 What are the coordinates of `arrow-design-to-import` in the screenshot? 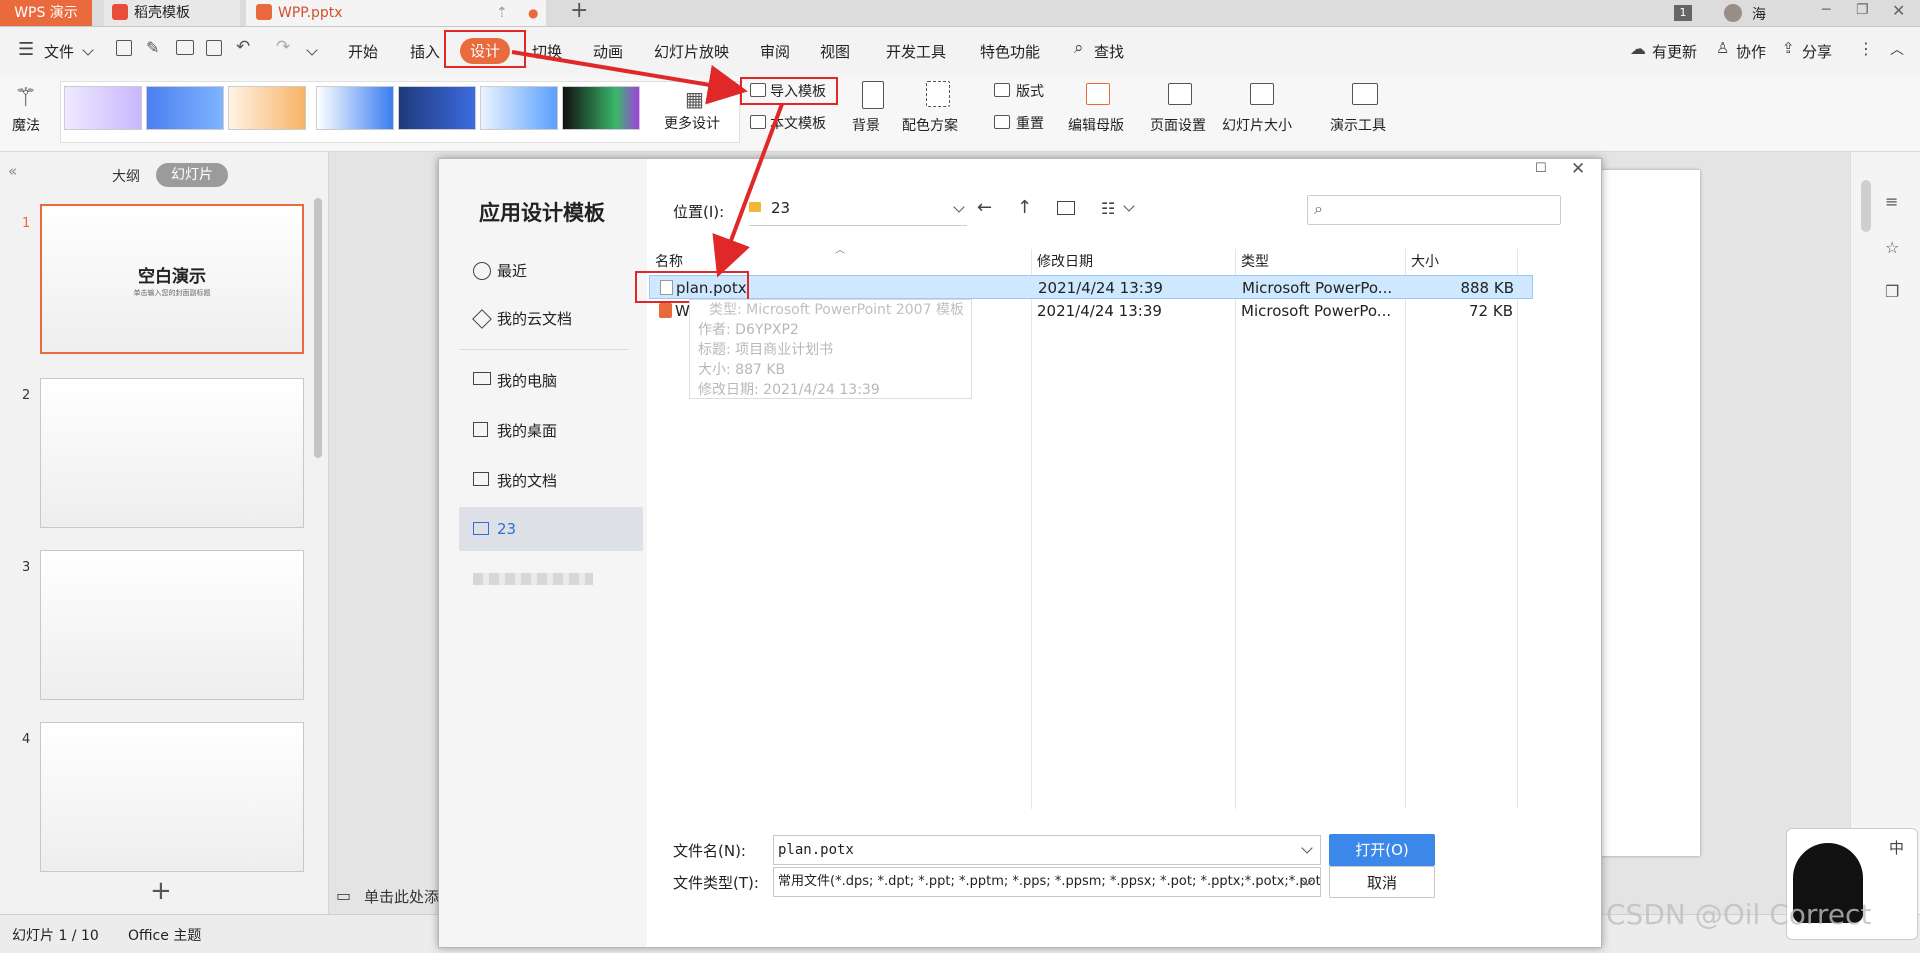 It's located at (629, 77).